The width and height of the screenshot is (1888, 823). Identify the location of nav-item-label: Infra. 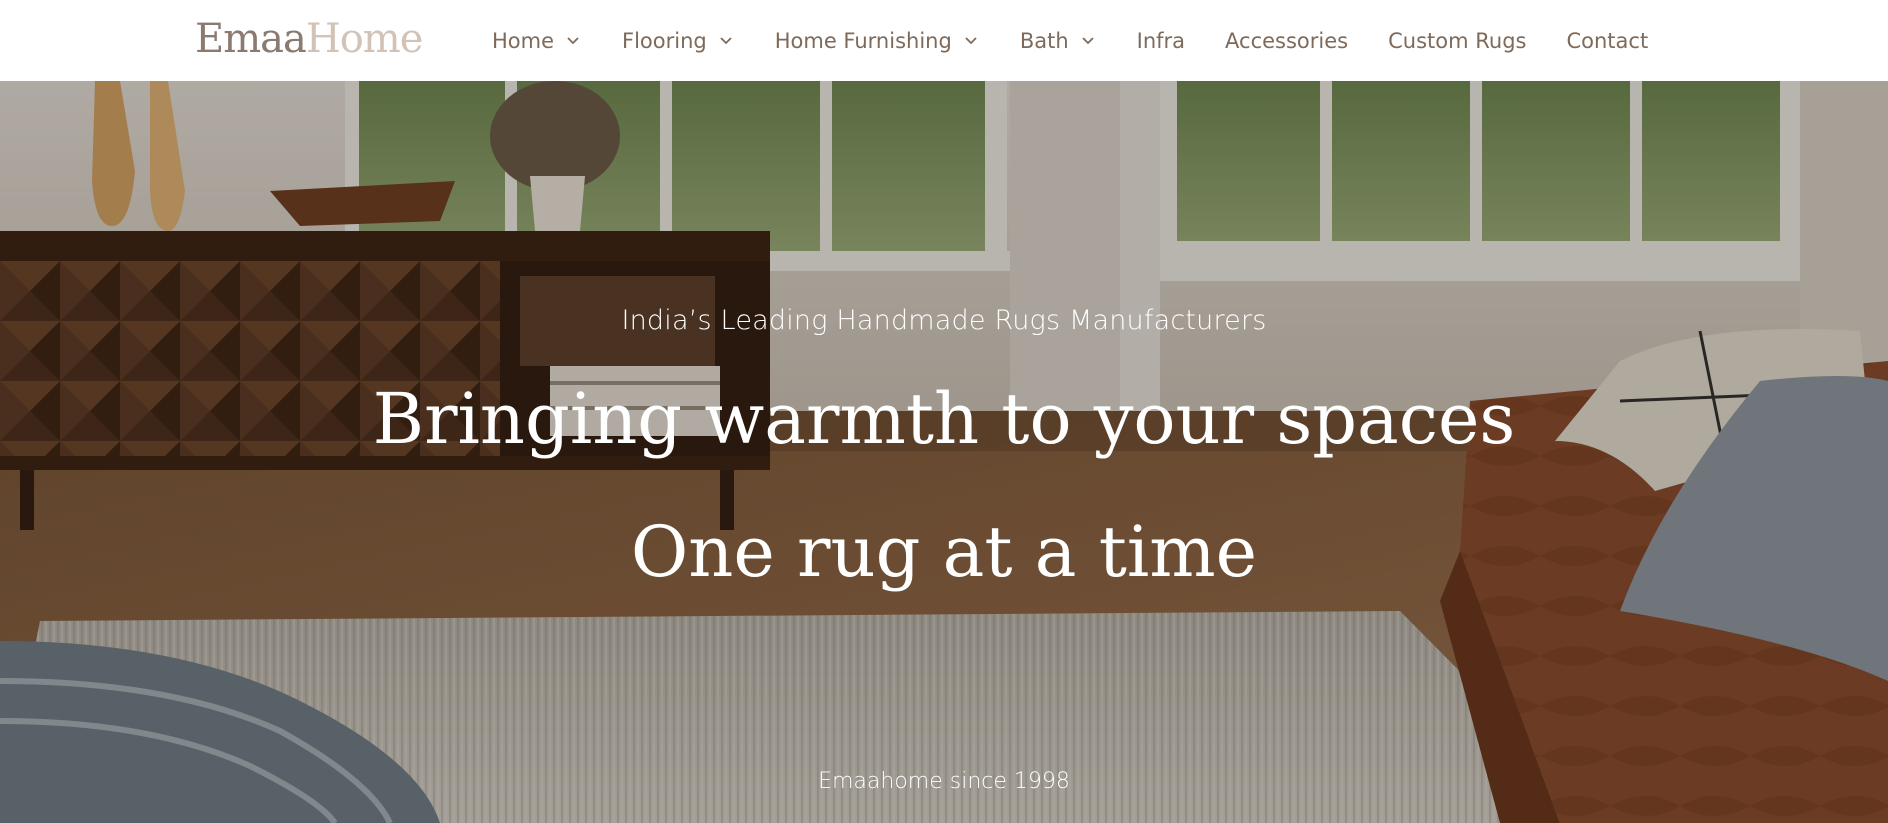
(1161, 40).